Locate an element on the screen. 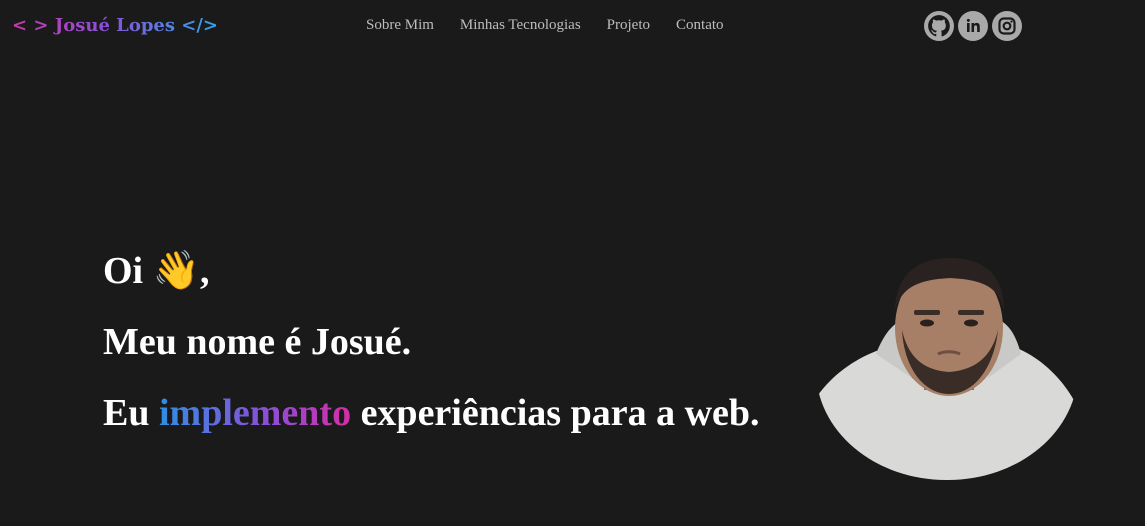 Image resolution: width=1145 pixels, height=526 pixels. hero-name-line: Meu nome é Josué. is located at coordinates (257, 342).